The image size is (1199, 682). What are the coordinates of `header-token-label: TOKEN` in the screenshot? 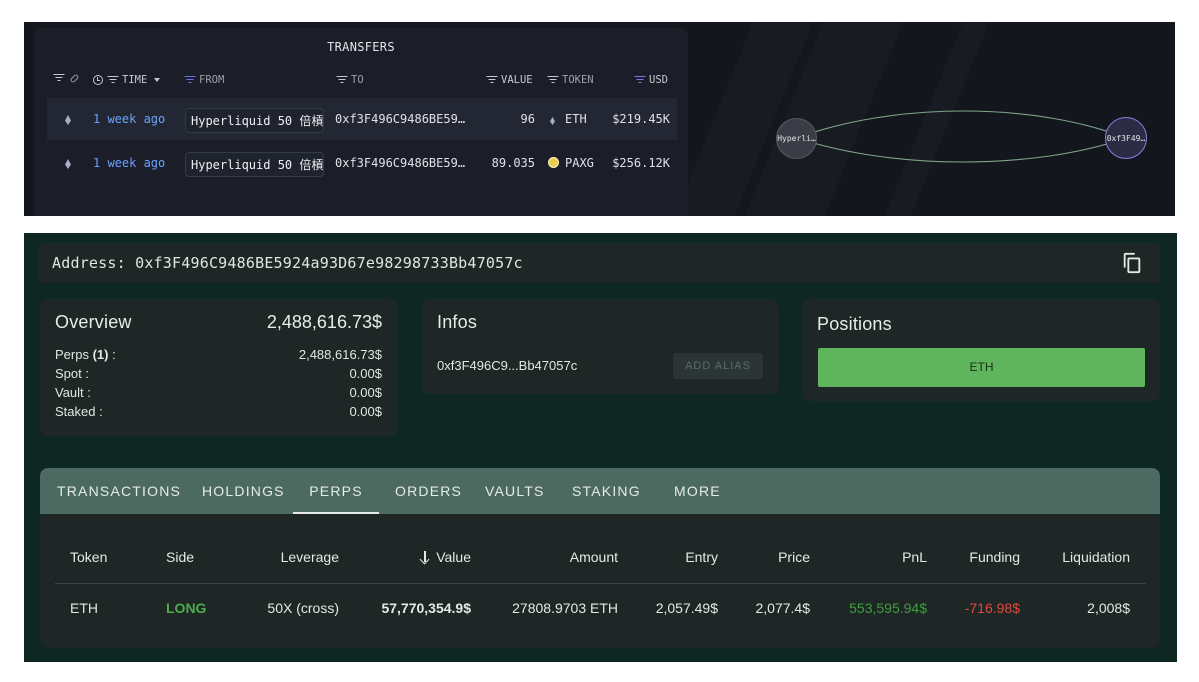 It's located at (578, 80).